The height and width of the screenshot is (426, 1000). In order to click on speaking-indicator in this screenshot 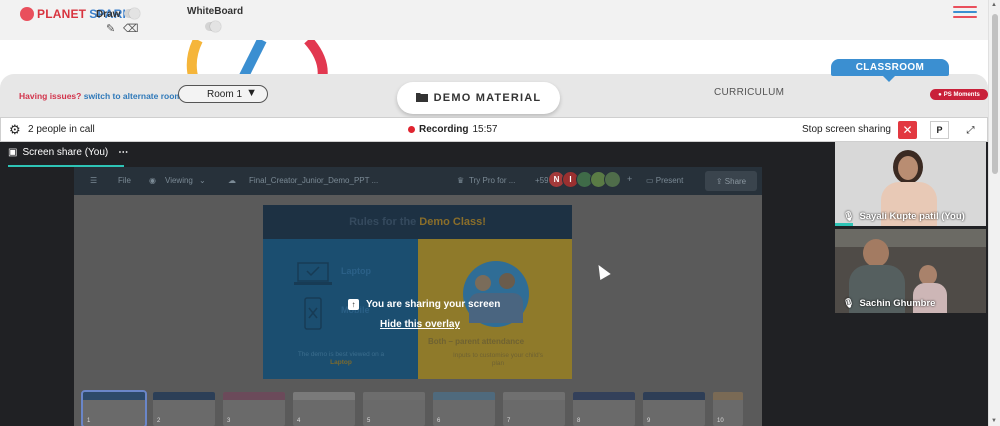, I will do `click(844, 224)`.